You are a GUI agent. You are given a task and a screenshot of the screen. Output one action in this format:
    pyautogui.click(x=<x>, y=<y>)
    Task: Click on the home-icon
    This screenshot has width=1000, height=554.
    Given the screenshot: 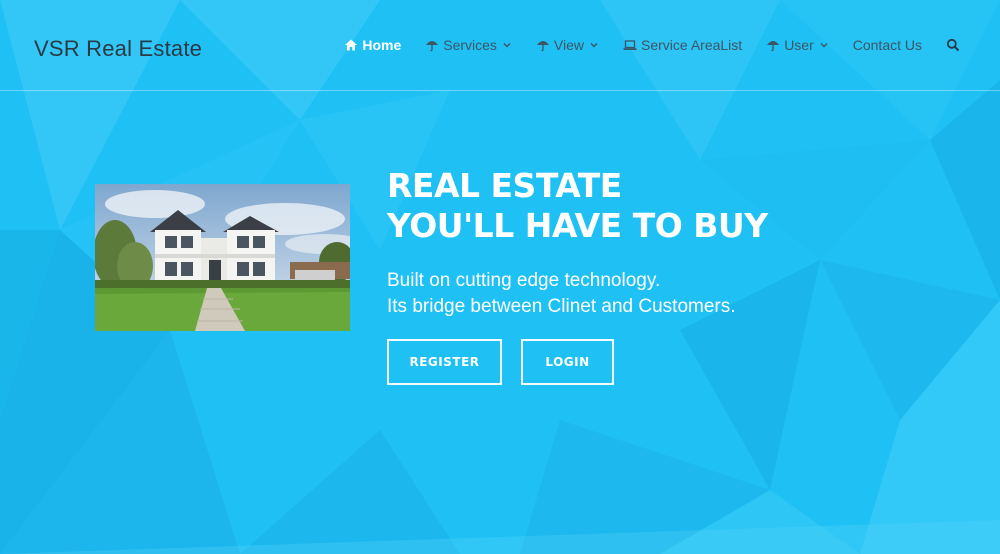 What is the action you would take?
    pyautogui.click(x=351, y=45)
    